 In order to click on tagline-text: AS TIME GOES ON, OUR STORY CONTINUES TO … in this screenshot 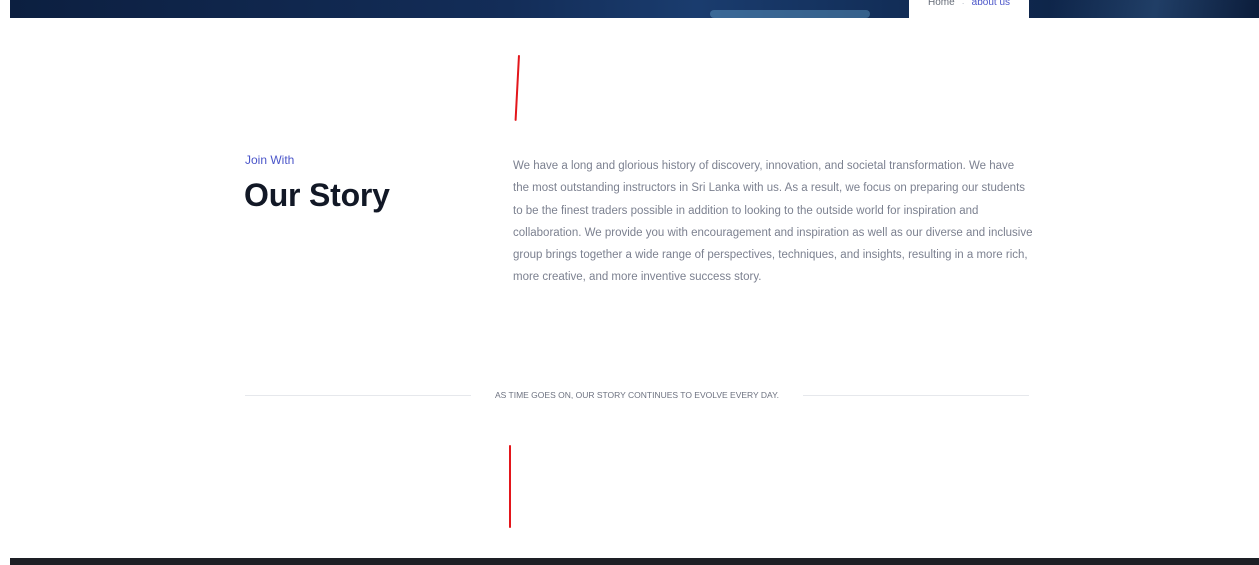, I will do `click(637, 395)`.